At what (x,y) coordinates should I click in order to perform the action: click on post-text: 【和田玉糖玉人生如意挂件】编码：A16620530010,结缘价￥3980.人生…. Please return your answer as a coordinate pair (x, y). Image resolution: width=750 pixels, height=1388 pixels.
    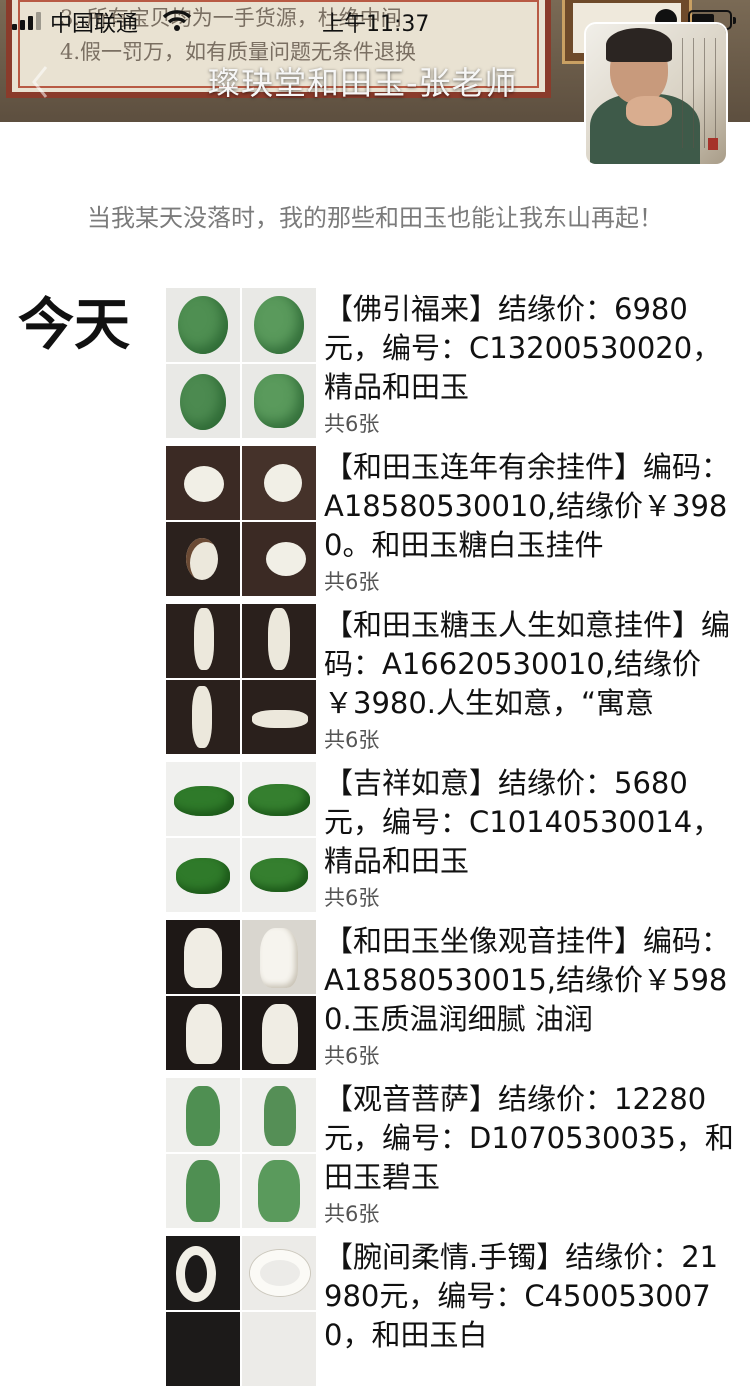
    Looking at the image, I should click on (527, 664).